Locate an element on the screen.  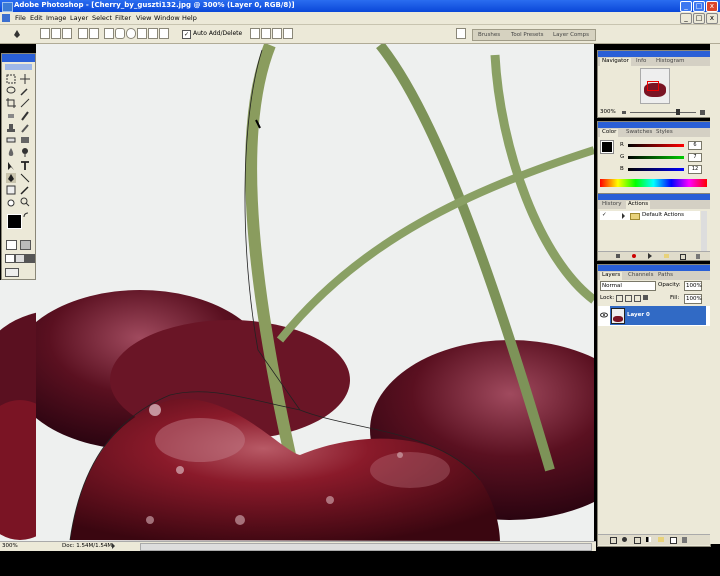
eyedropper-tool-icon is located at coordinates (25, 190).